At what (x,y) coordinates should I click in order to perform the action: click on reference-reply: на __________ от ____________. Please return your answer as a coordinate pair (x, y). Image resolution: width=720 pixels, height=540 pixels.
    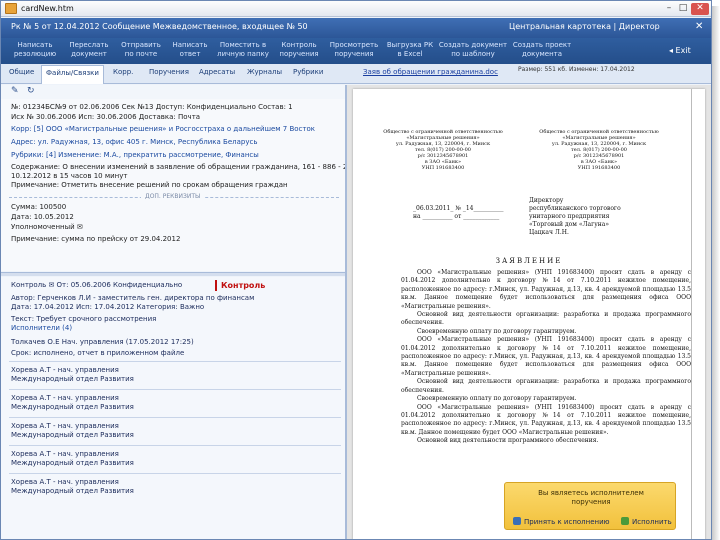
    Looking at the image, I should click on (456, 216).